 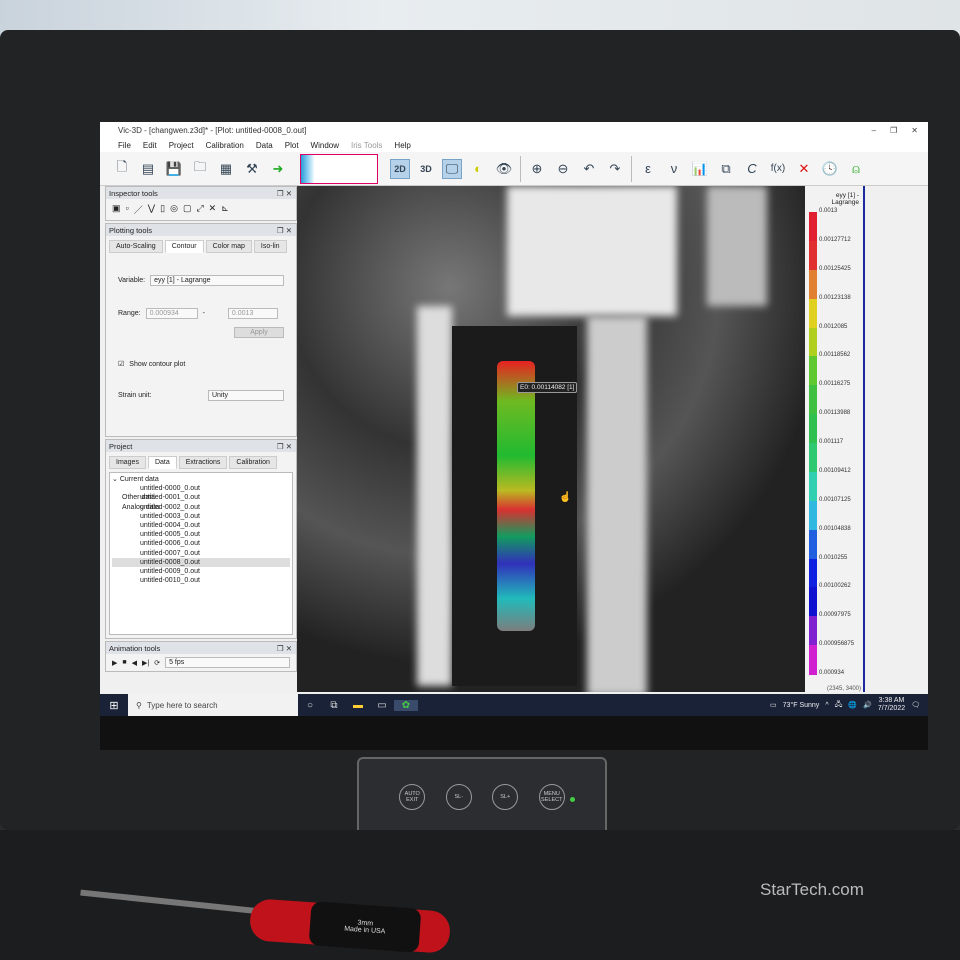 What do you see at coordinates (157, 663) in the screenshot?
I see `loop-icon: ⟳` at bounding box center [157, 663].